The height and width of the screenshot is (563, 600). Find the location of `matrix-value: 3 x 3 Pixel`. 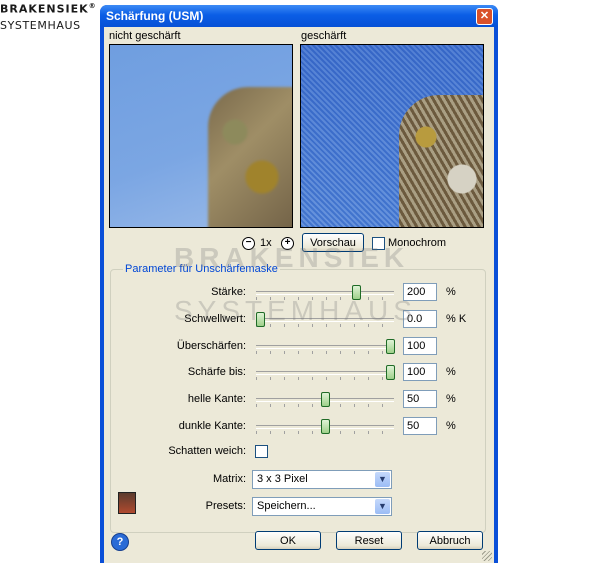

matrix-value: 3 x 3 Pixel is located at coordinates (282, 479).